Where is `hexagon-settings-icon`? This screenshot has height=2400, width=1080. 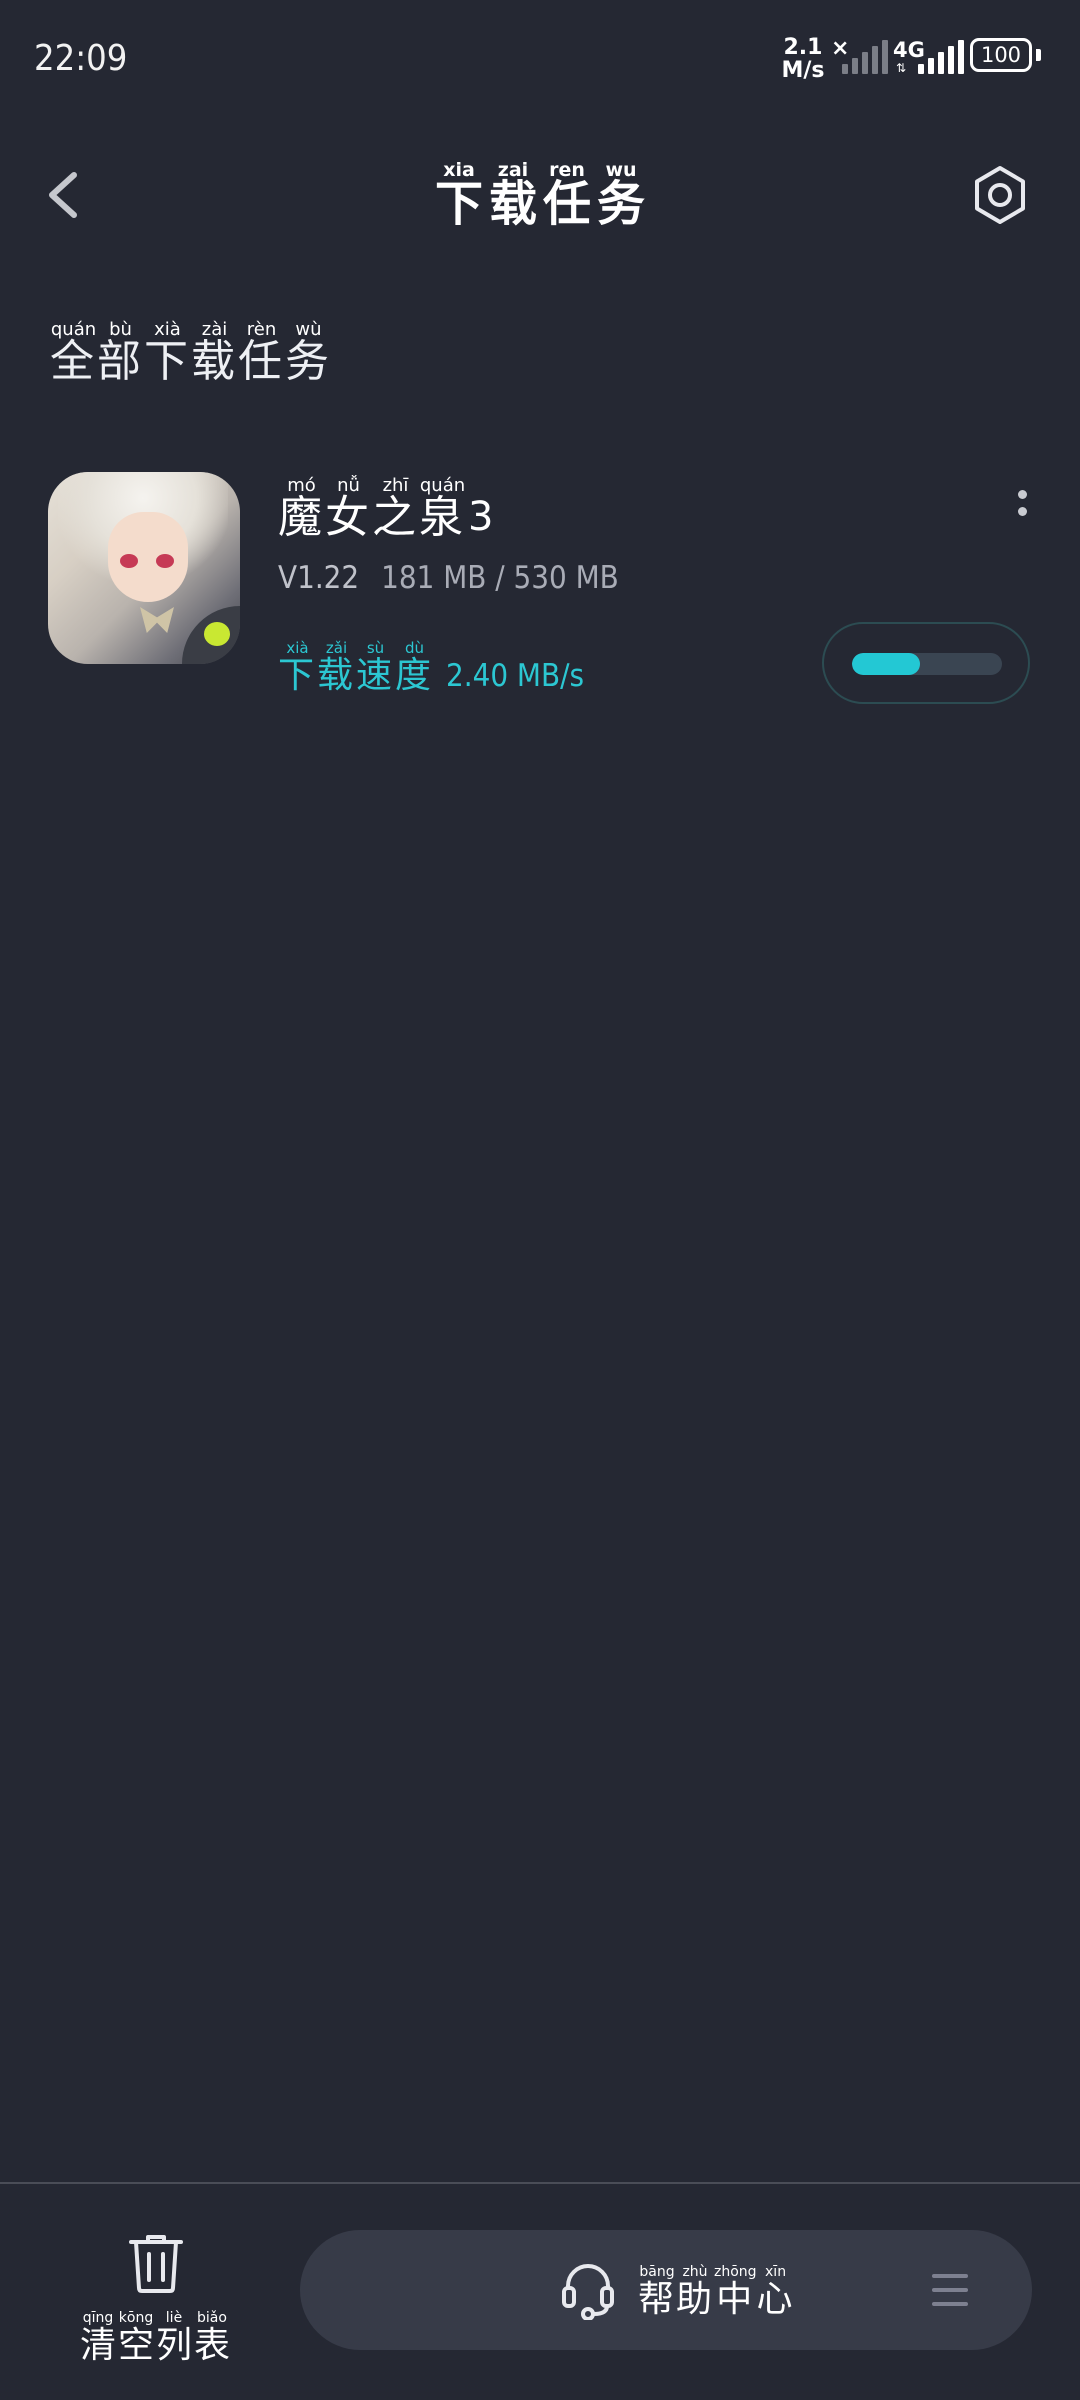 hexagon-settings-icon is located at coordinates (1000, 195).